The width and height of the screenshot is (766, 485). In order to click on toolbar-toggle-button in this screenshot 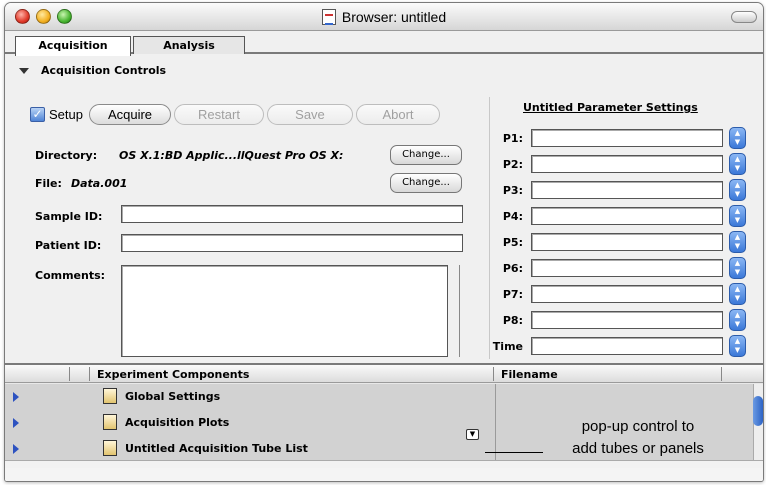, I will do `click(744, 17)`.